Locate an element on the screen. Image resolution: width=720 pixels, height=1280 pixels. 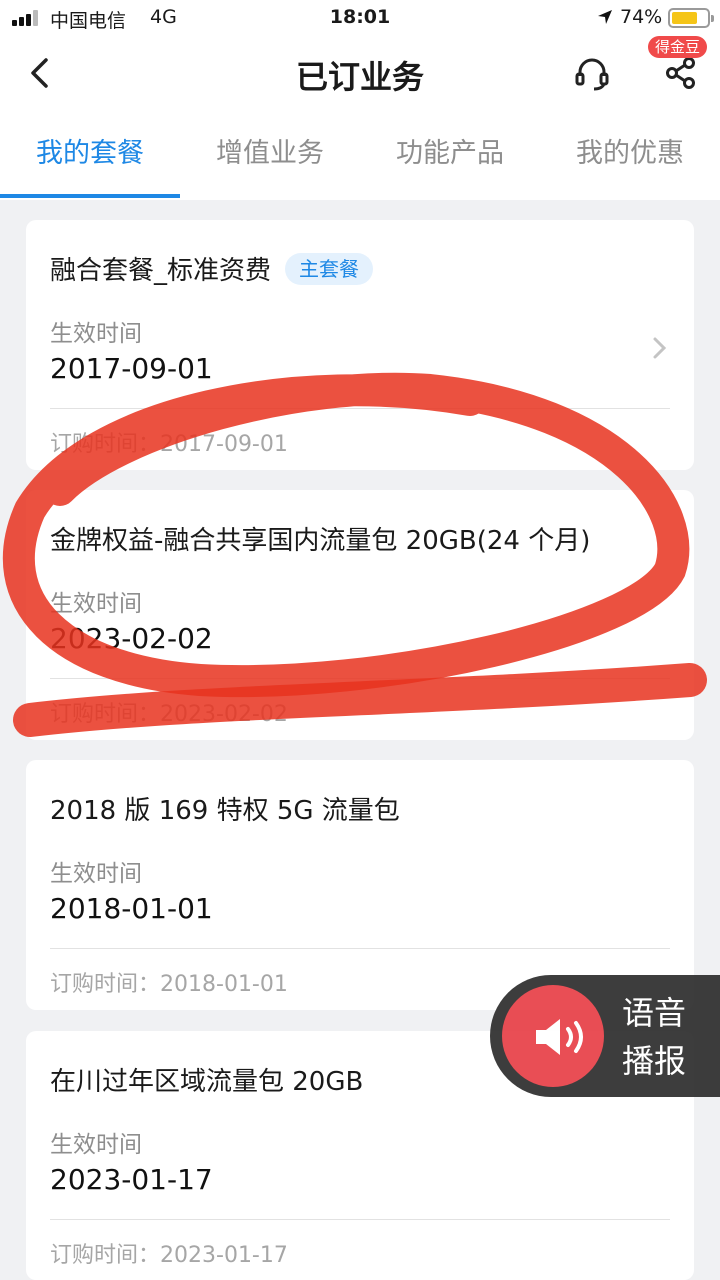
tab-feature-products: 功能产品 is located at coordinates (450, 159).